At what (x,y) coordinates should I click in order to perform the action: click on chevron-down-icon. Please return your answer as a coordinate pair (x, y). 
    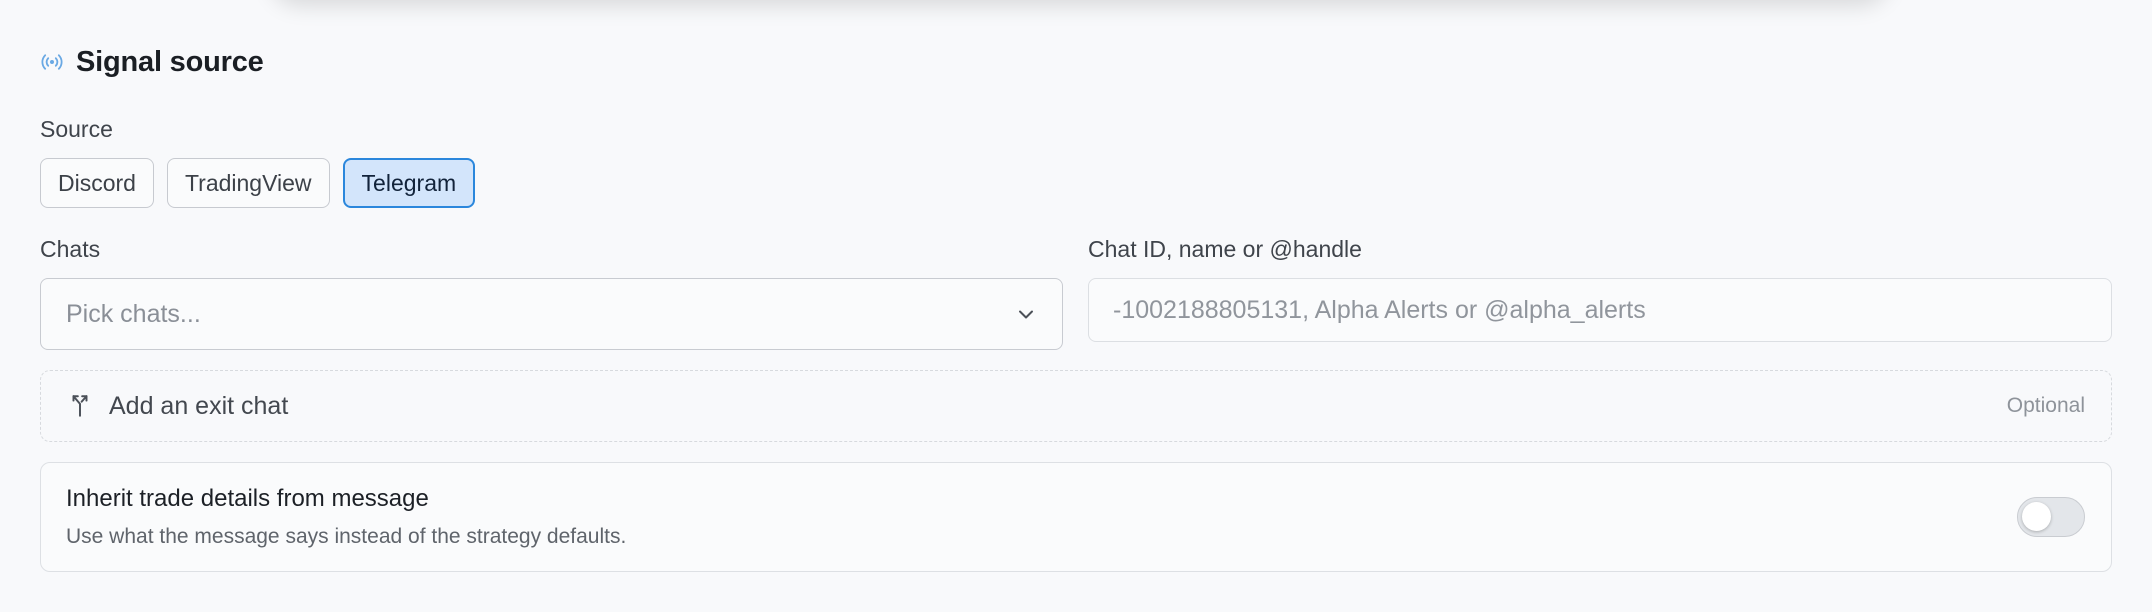
    Looking at the image, I should click on (1026, 314).